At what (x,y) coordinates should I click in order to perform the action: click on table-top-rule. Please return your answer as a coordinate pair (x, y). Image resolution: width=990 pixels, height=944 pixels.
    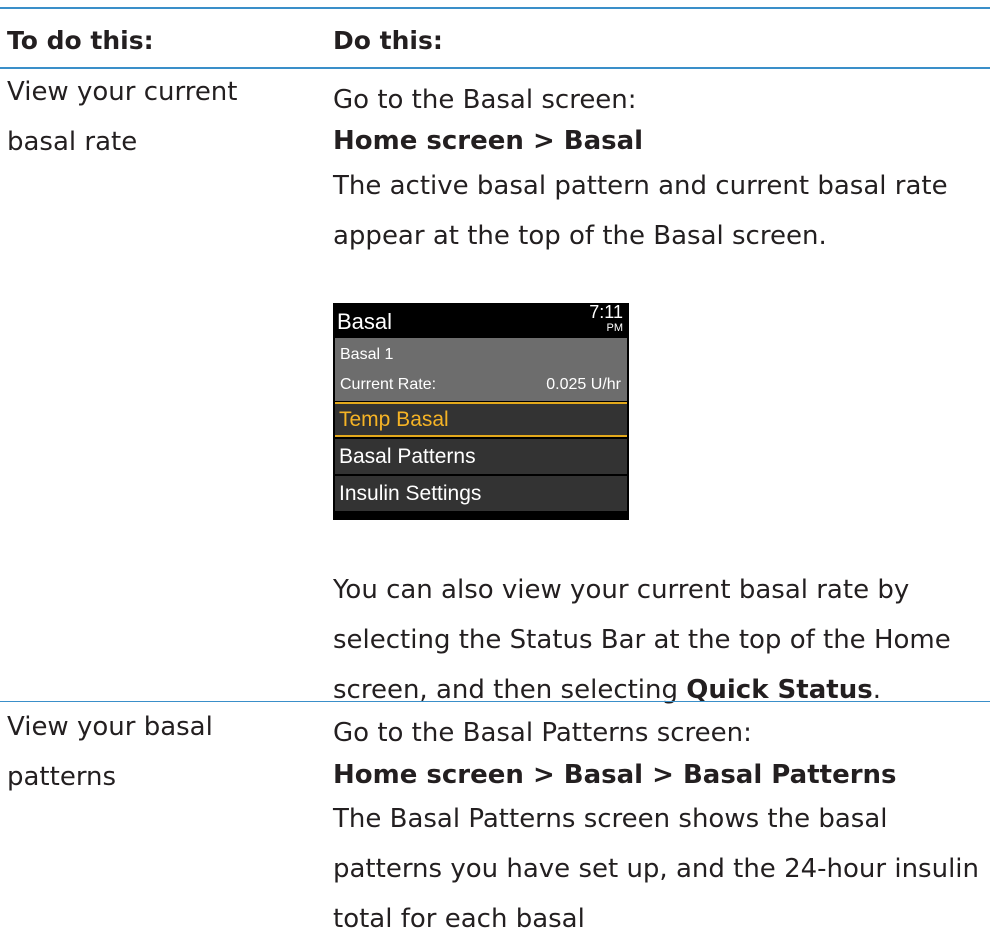
    Looking at the image, I should click on (495, 8).